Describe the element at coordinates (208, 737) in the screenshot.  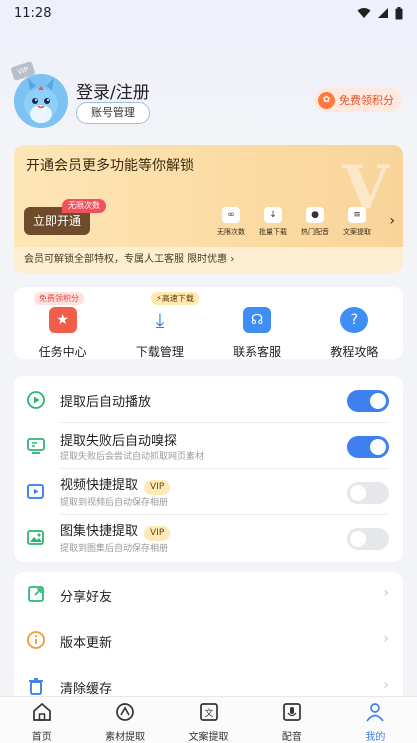
I see `nav-label: 文案提取` at that location.